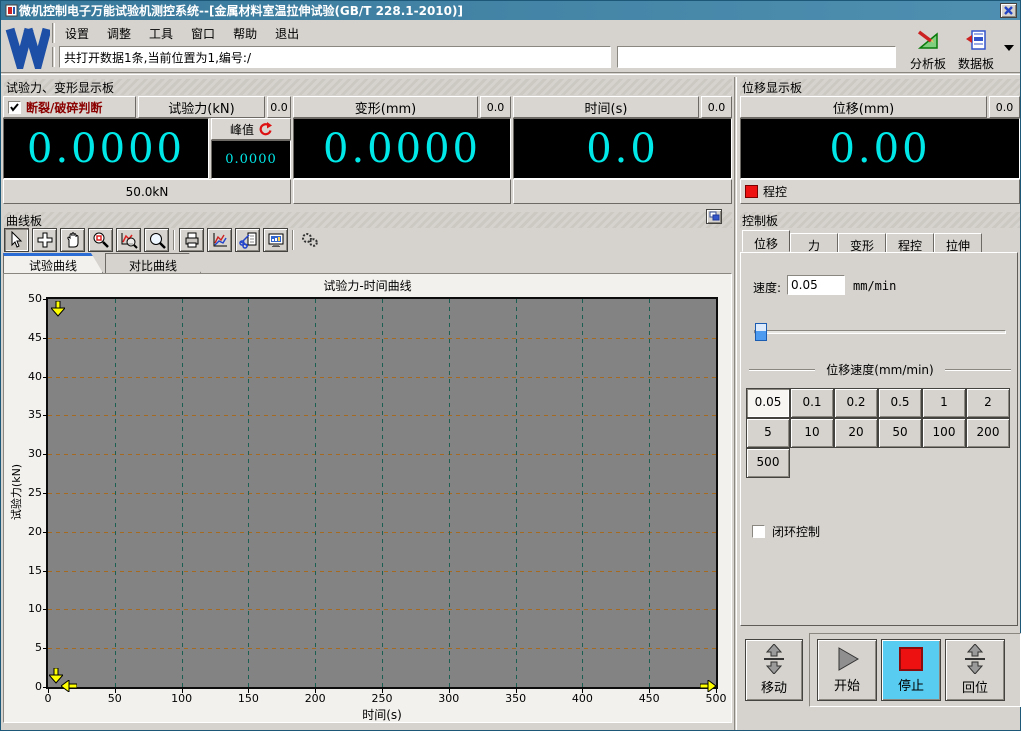 Image resolution: width=1021 pixels, height=731 pixels. I want to click on speed-button-500: 500, so click(768, 463).